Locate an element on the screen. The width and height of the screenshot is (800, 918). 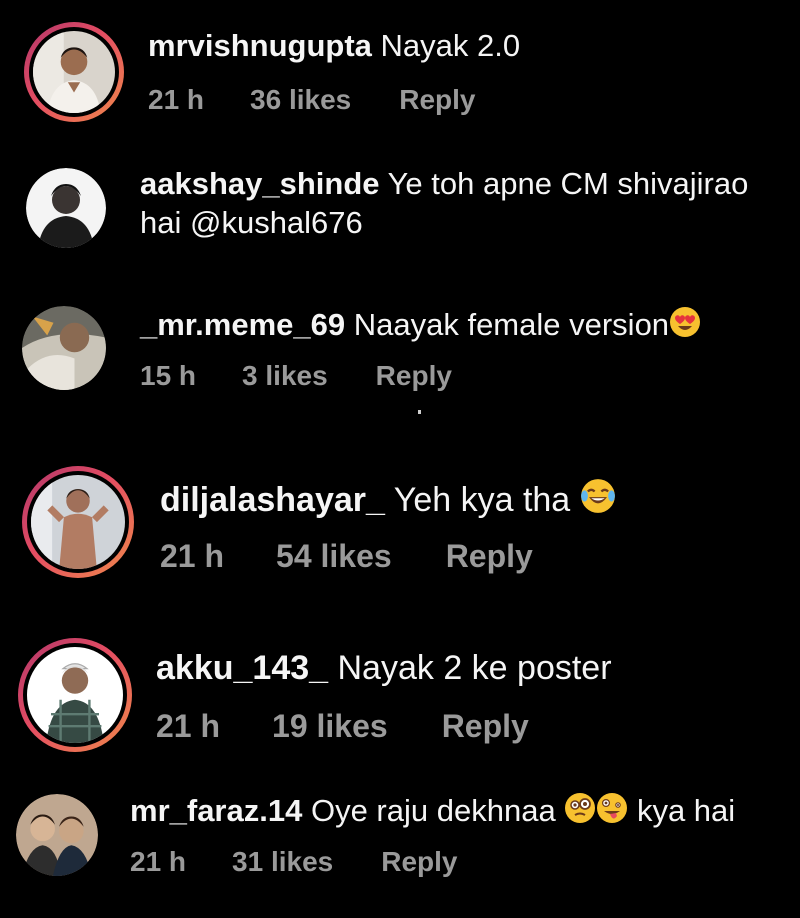
comment-username: aakshay_shinde is located at coordinates (260, 183).